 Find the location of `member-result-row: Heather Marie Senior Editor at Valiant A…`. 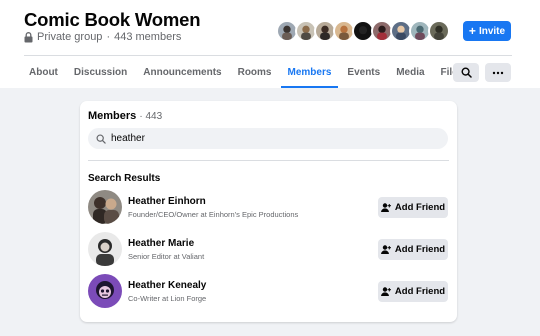

member-result-row: Heather Marie Senior Editor at Valiant A… is located at coordinates (268, 250).